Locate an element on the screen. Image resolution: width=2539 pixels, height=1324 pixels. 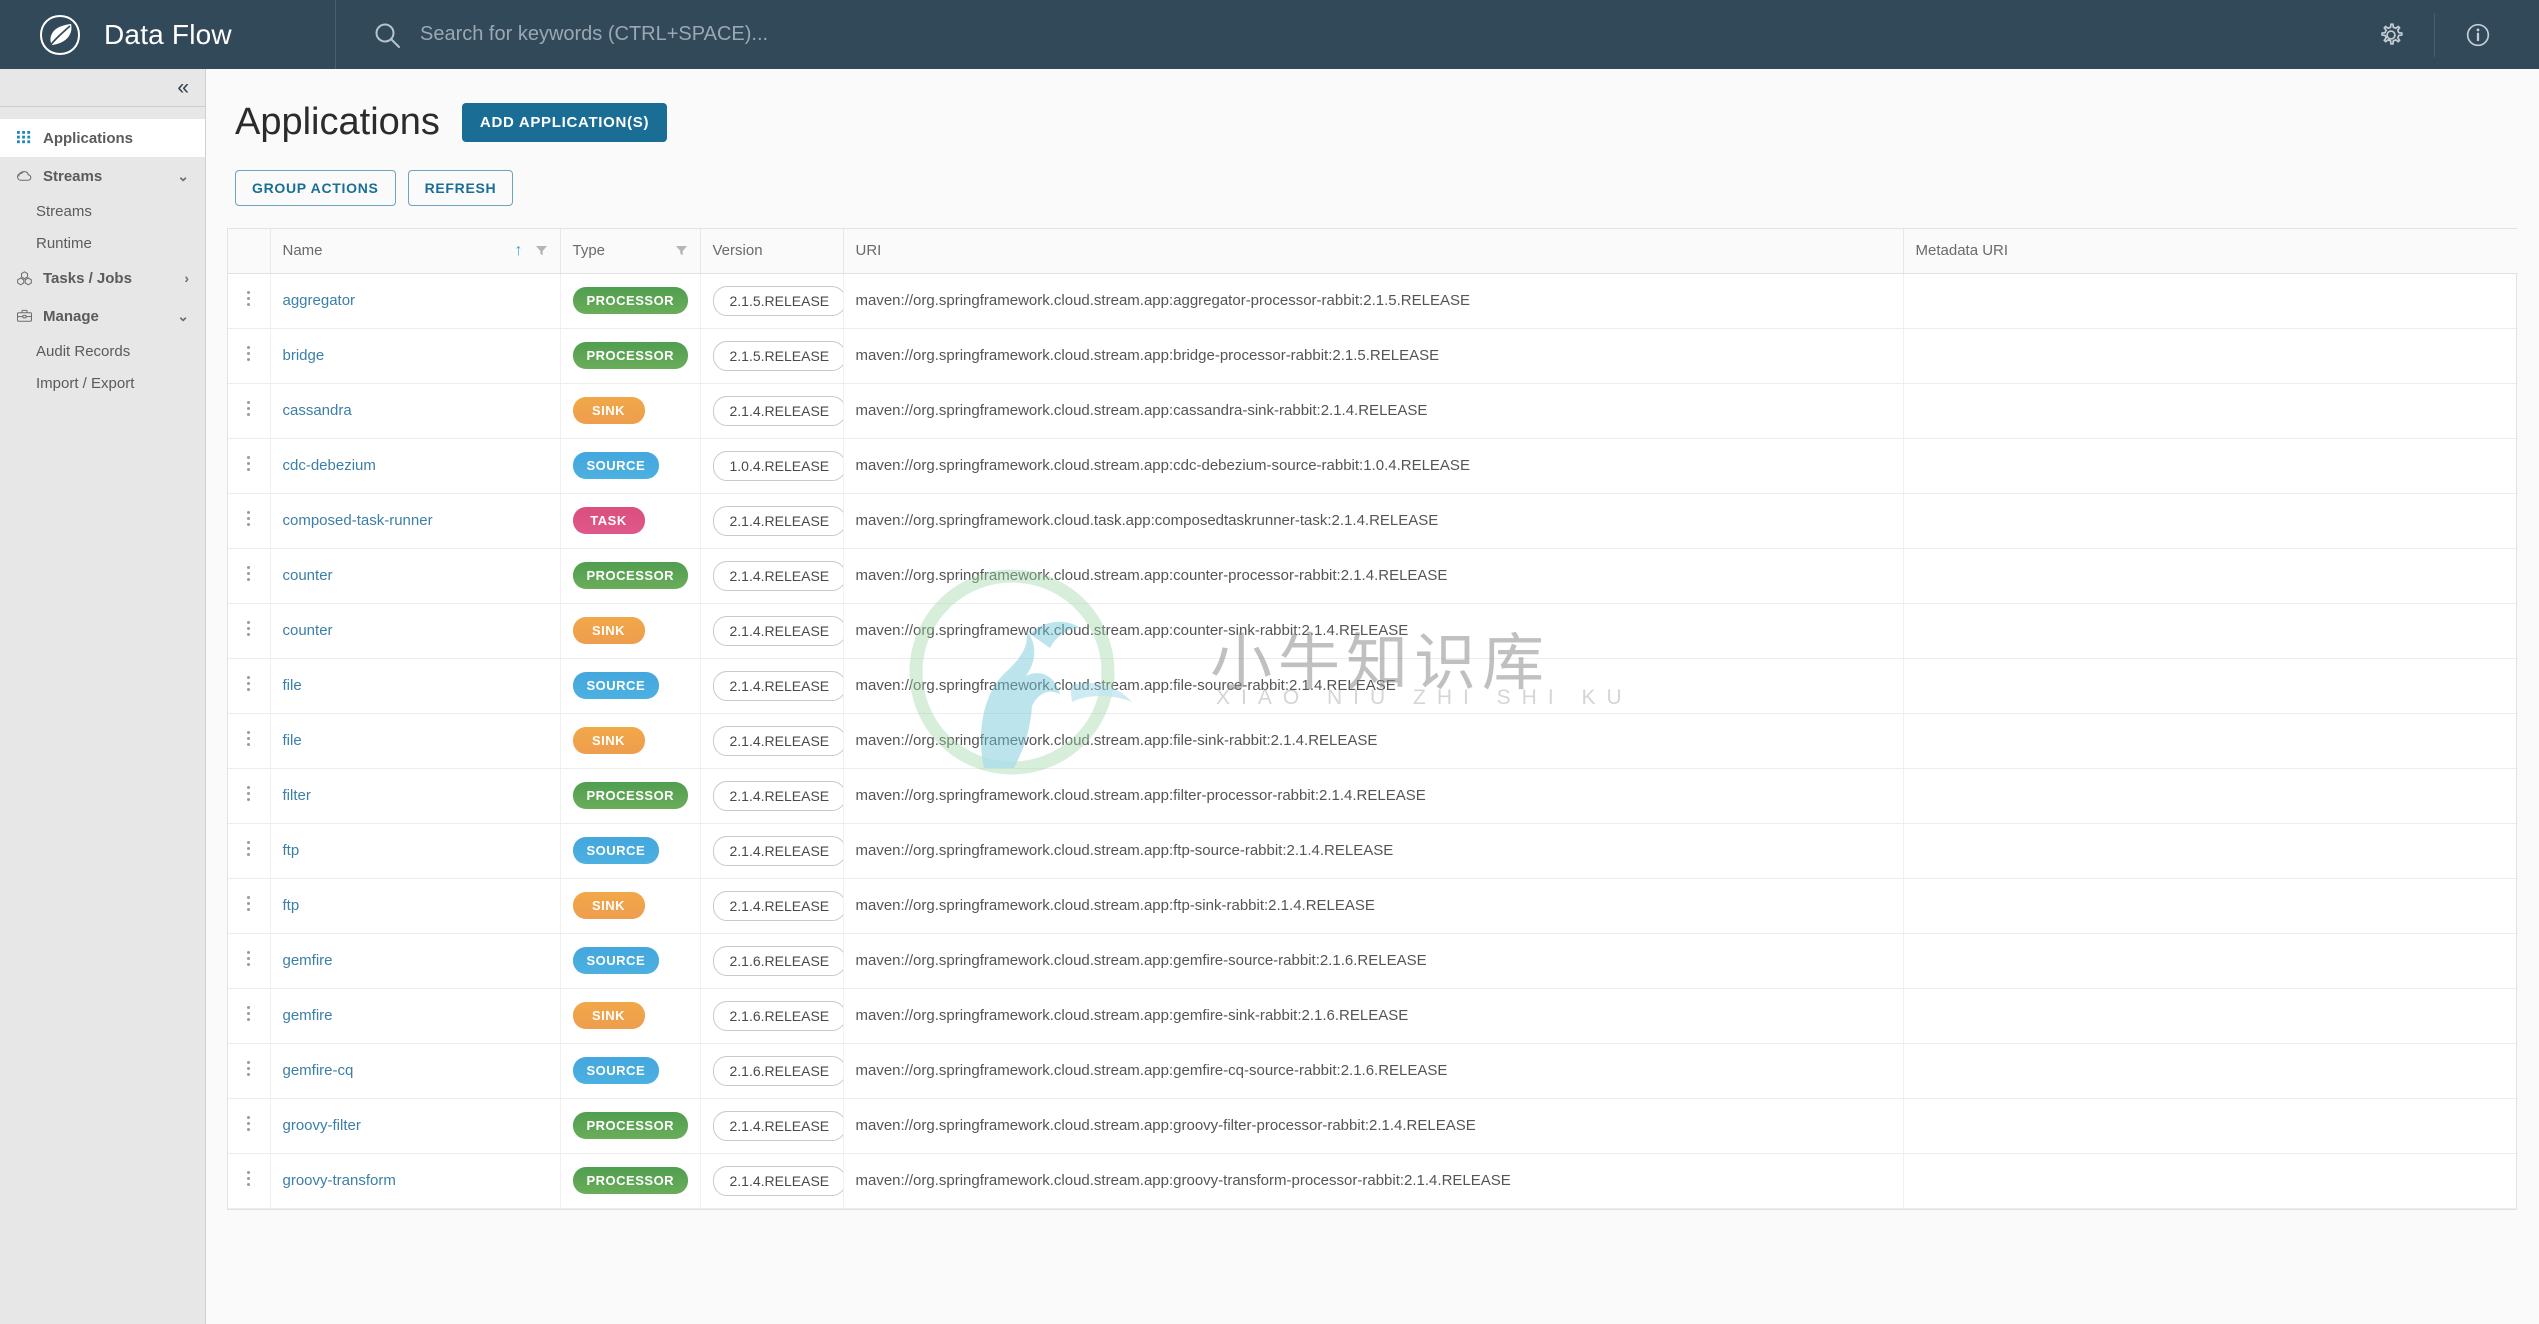
version-pill: 1.0.4.RELEASE is located at coordinates (777, 465).